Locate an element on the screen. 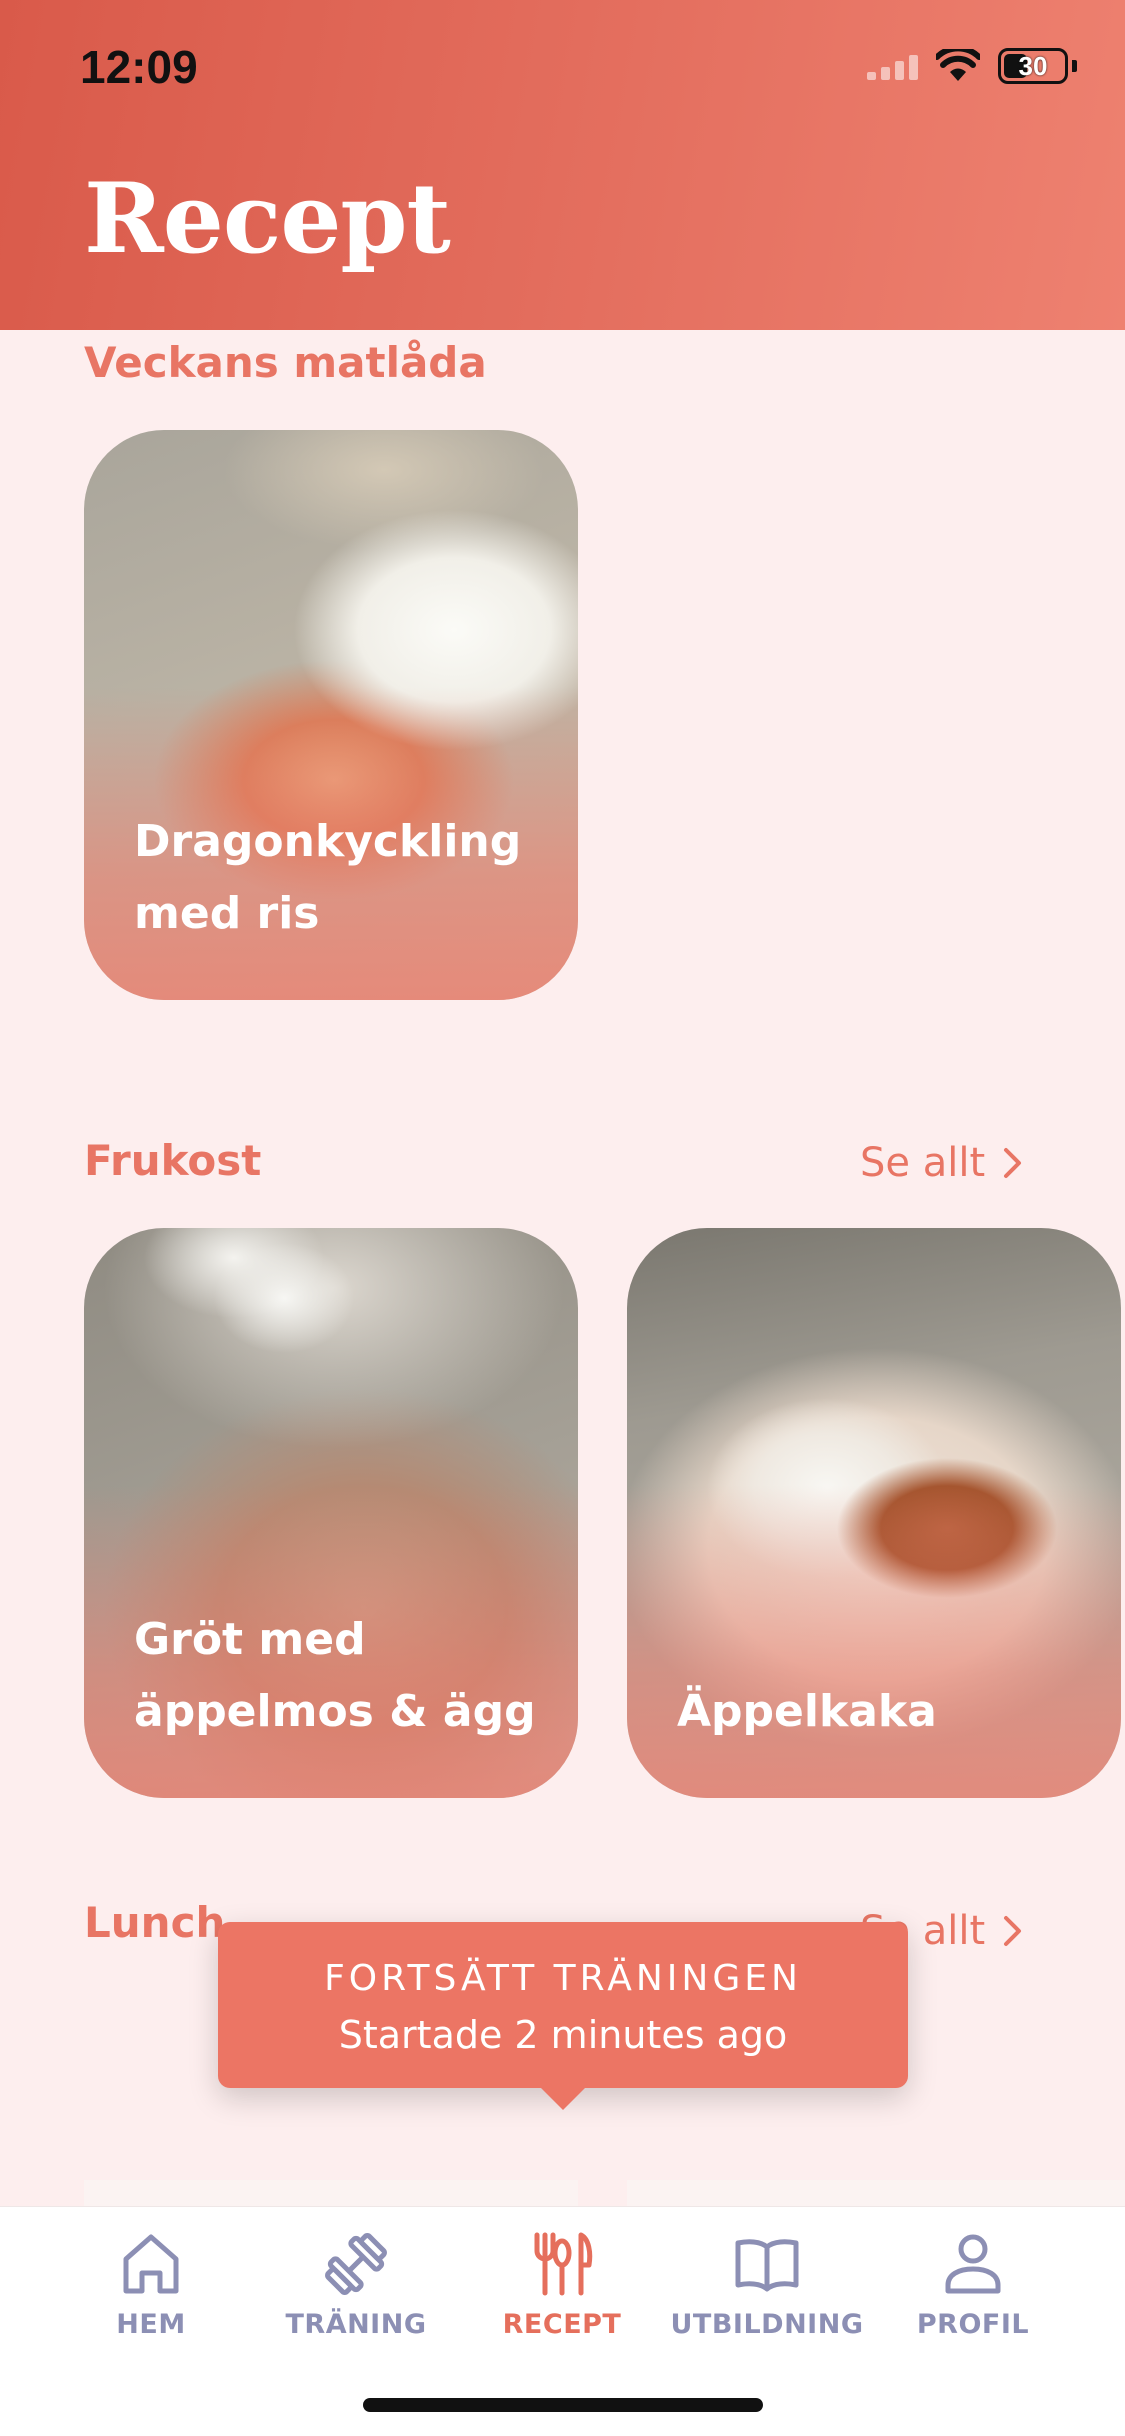 The height and width of the screenshot is (2436, 1125). recipe-card-appelkaka: Äppelkaka is located at coordinates (874, 1513).